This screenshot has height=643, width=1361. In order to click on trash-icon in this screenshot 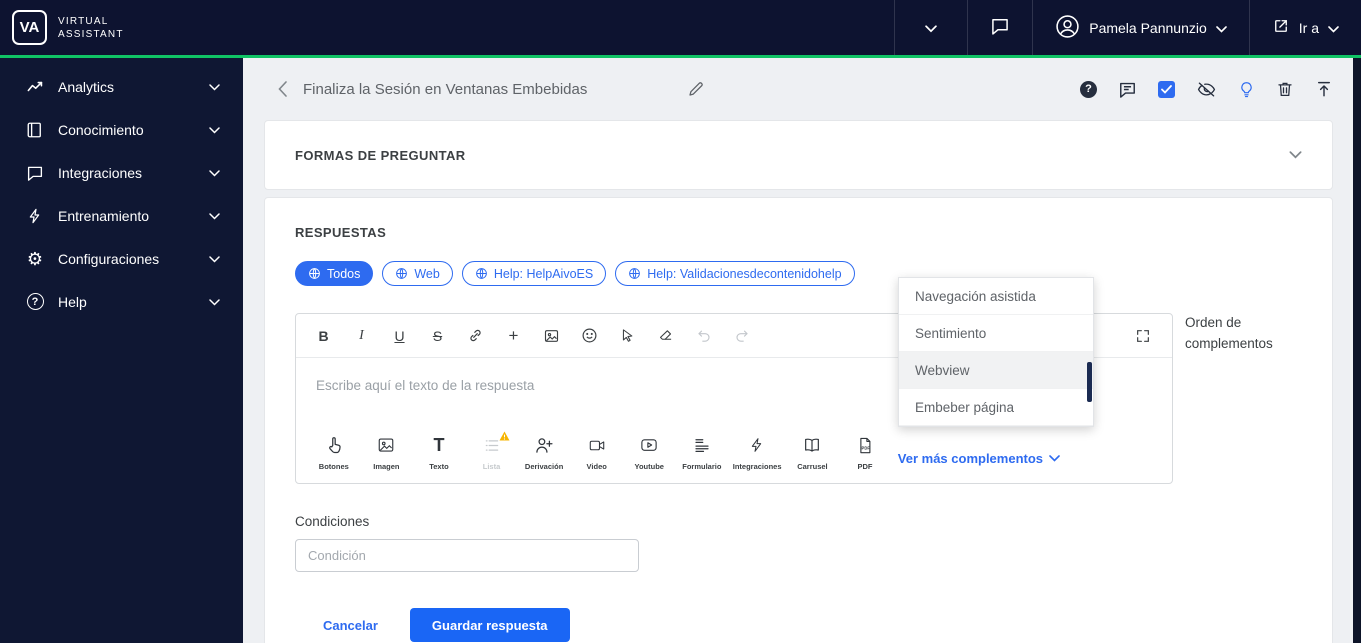, I will do `click(1285, 89)`.